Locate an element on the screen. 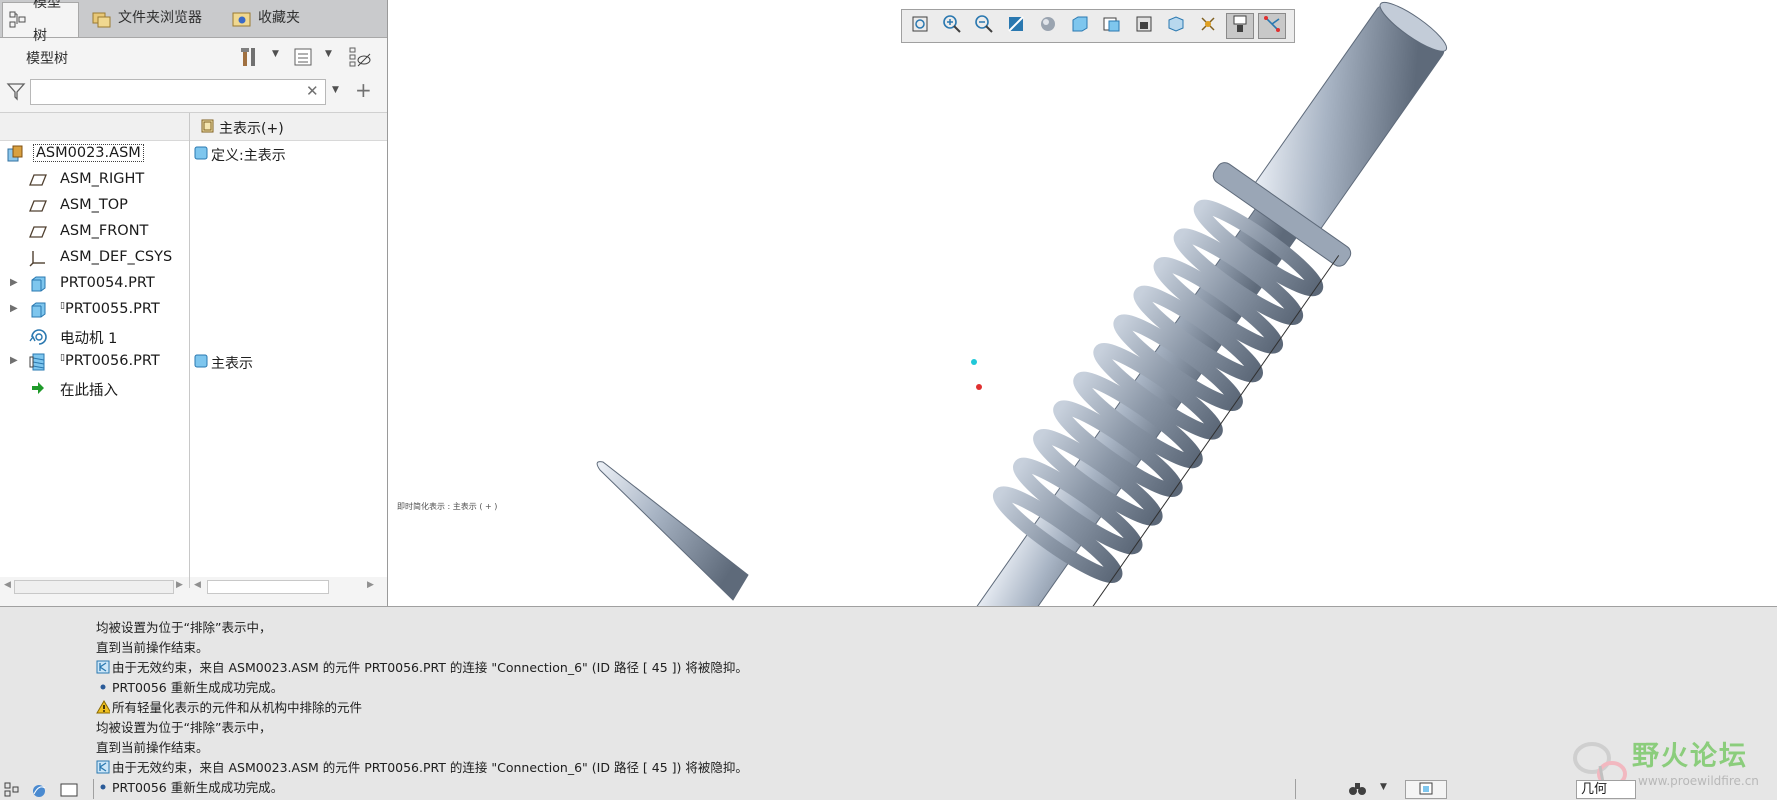 The height and width of the screenshot is (802, 1777). rep-column-scrollbar-thumb is located at coordinates (268, 587).